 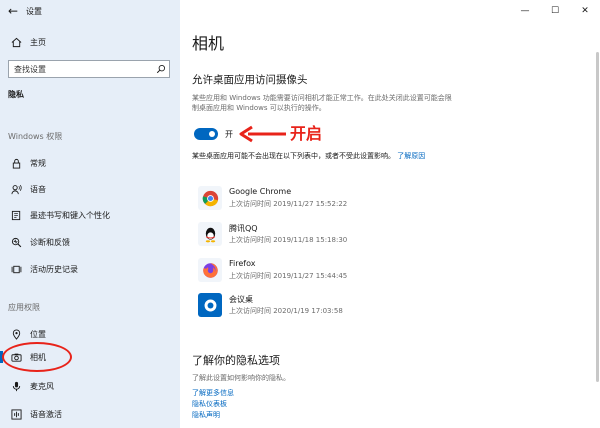 I want to click on app-name: Firefox, so click(x=242, y=263).